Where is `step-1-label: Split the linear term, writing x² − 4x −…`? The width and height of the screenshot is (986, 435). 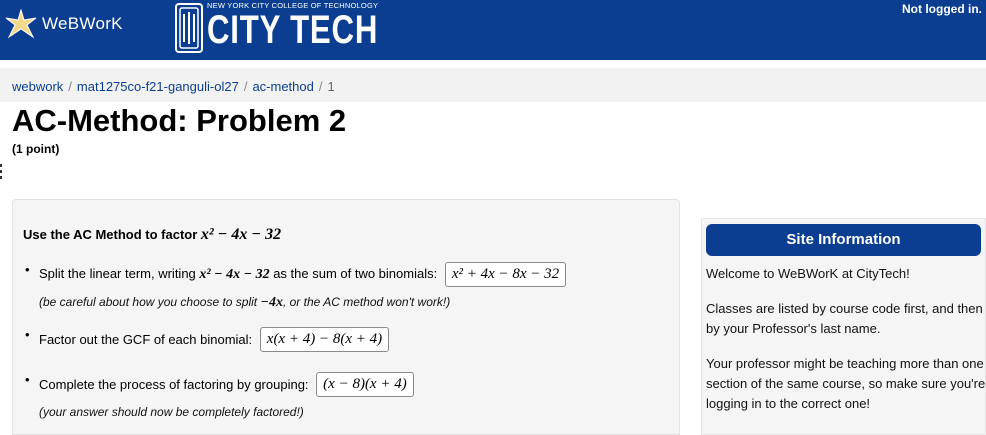
step-1-label: Split the linear term, writing x² − 4x −… is located at coordinates (238, 274).